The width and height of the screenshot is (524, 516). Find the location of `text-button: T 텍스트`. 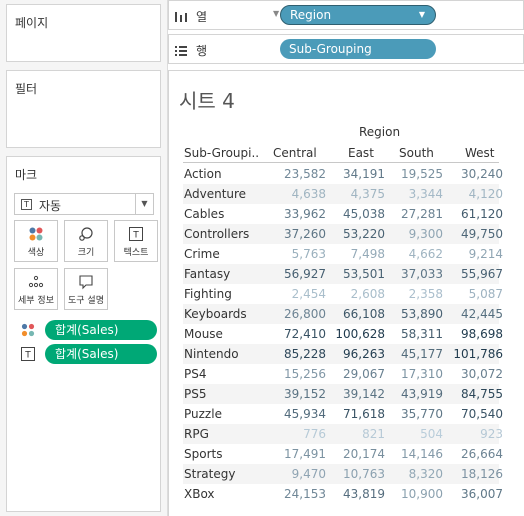

text-button: T 텍스트 is located at coordinates (136, 241).